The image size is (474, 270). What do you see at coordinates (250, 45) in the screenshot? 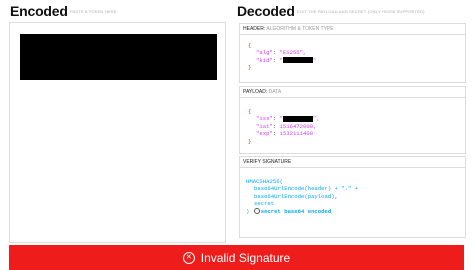
I see `header-open-brace: {` at bounding box center [250, 45].